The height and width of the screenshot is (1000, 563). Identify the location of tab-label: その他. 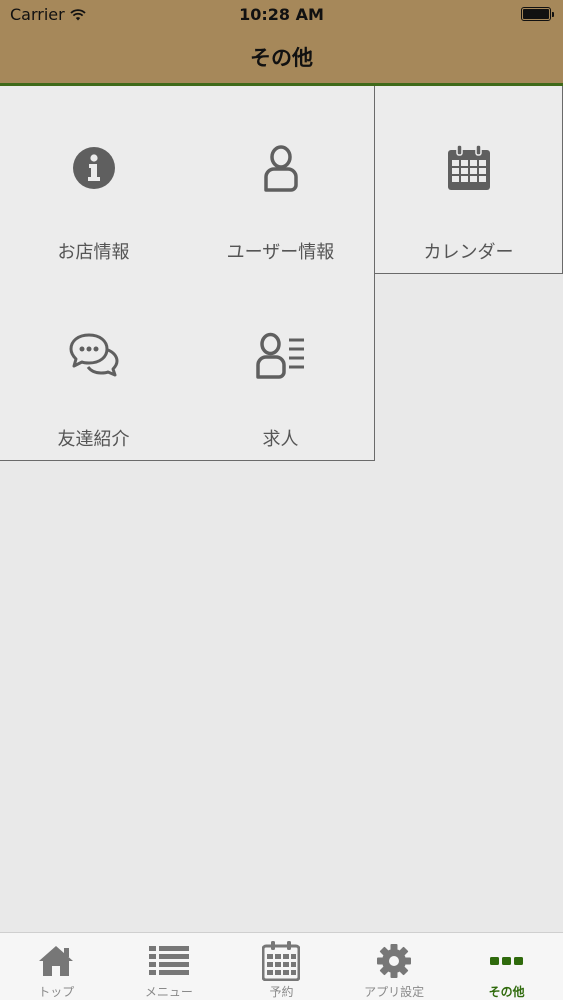
(506, 992).